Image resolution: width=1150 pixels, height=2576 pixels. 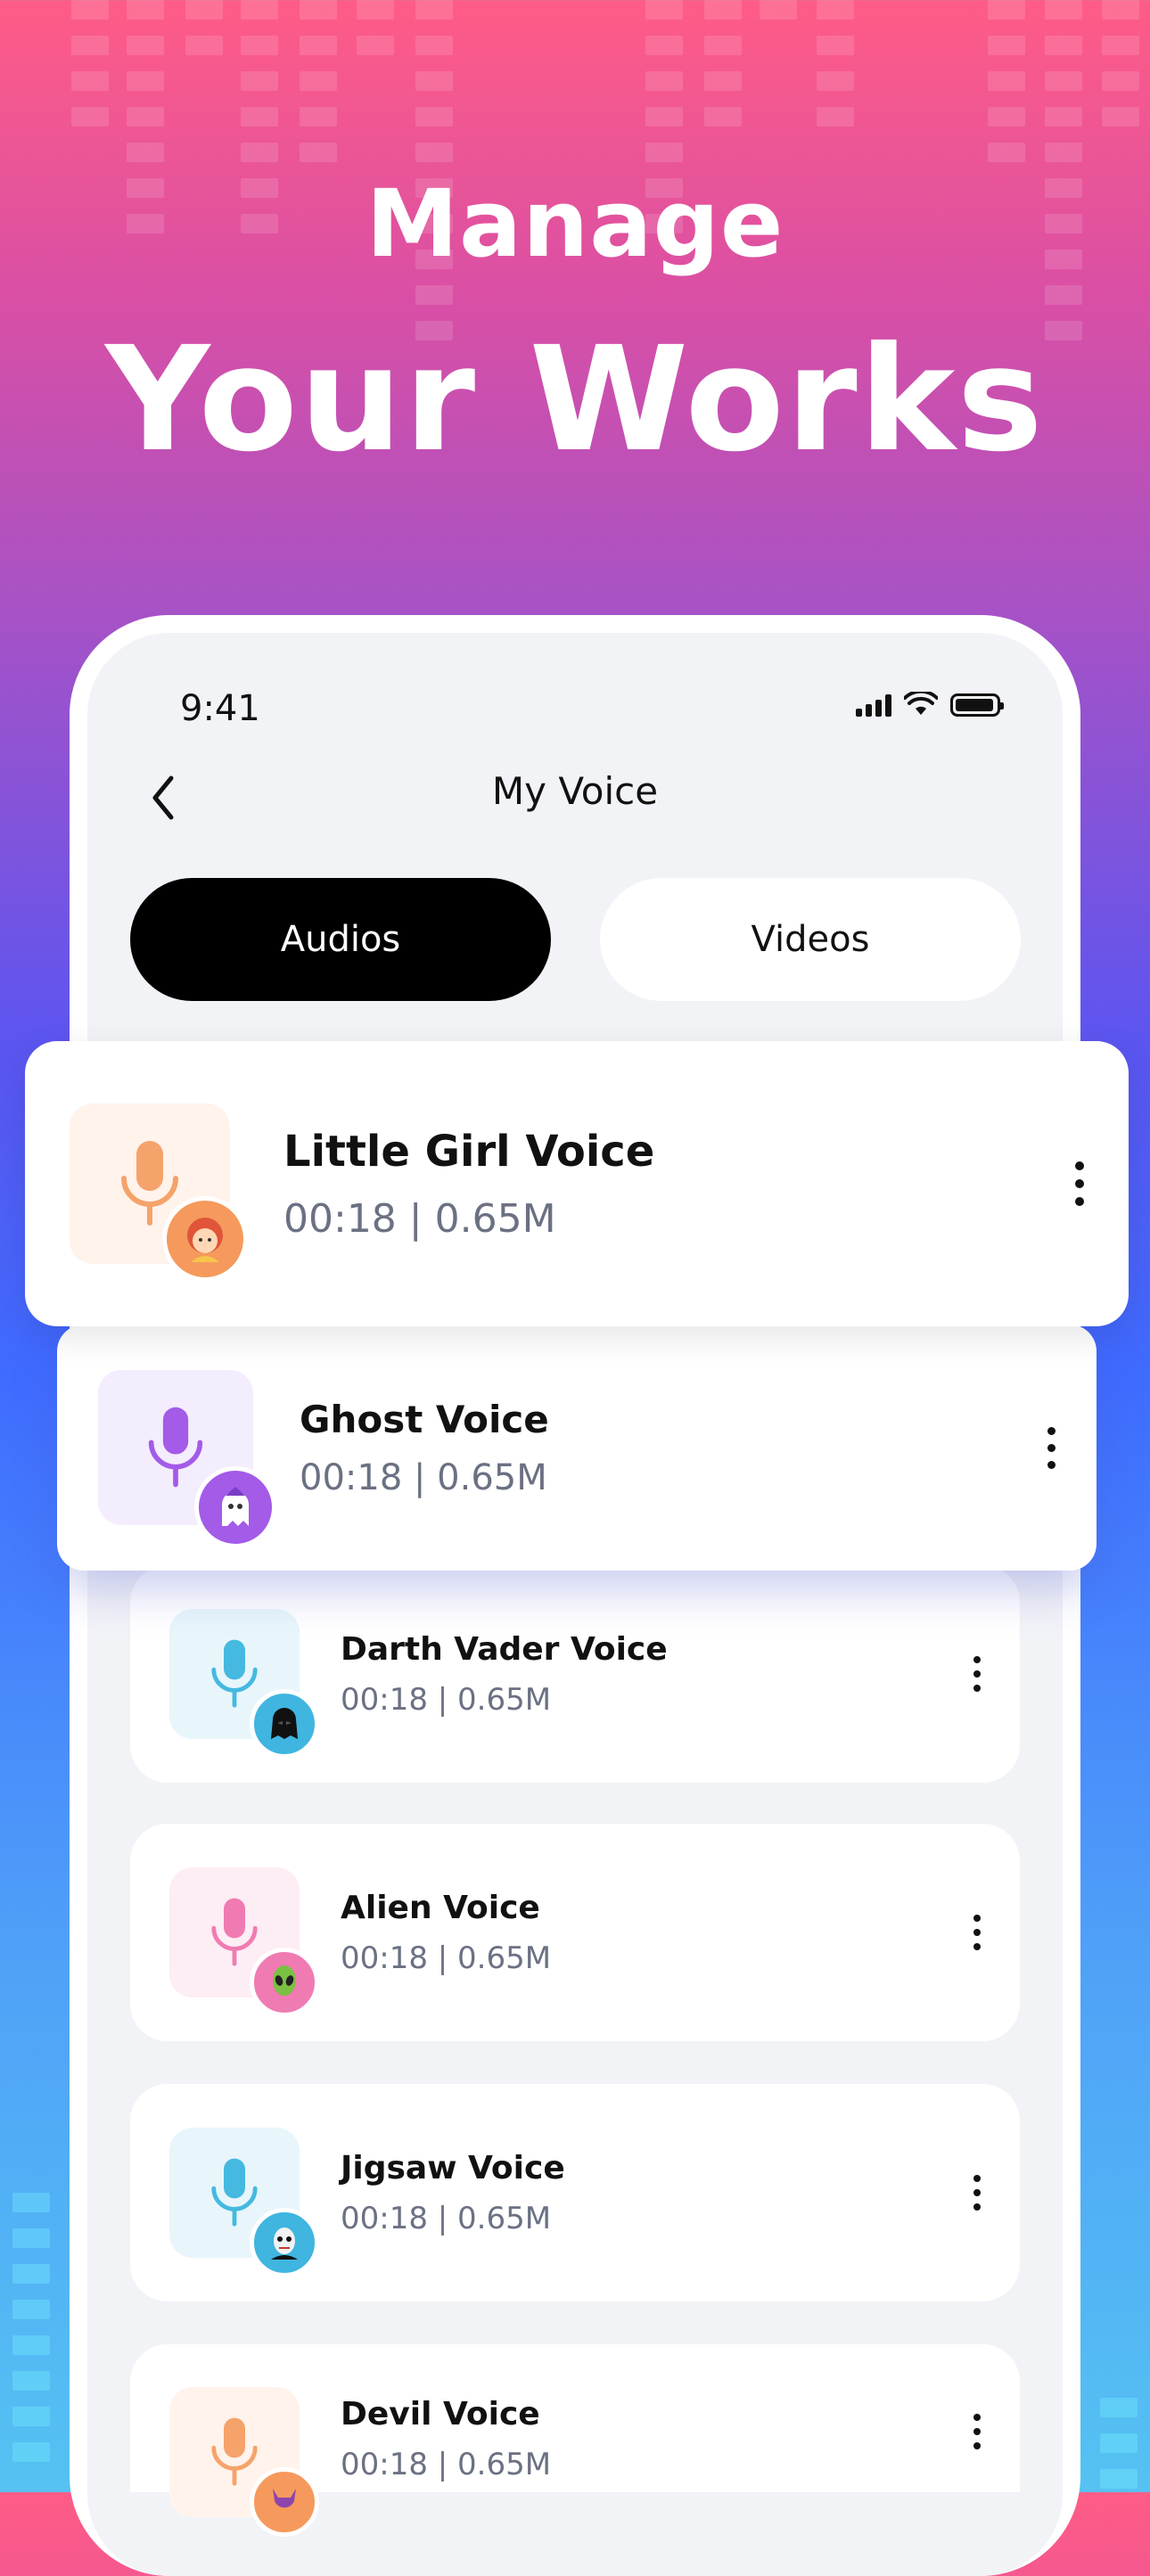 What do you see at coordinates (469, 1151) in the screenshot?
I see `voice-title: Little Girl Voice` at bounding box center [469, 1151].